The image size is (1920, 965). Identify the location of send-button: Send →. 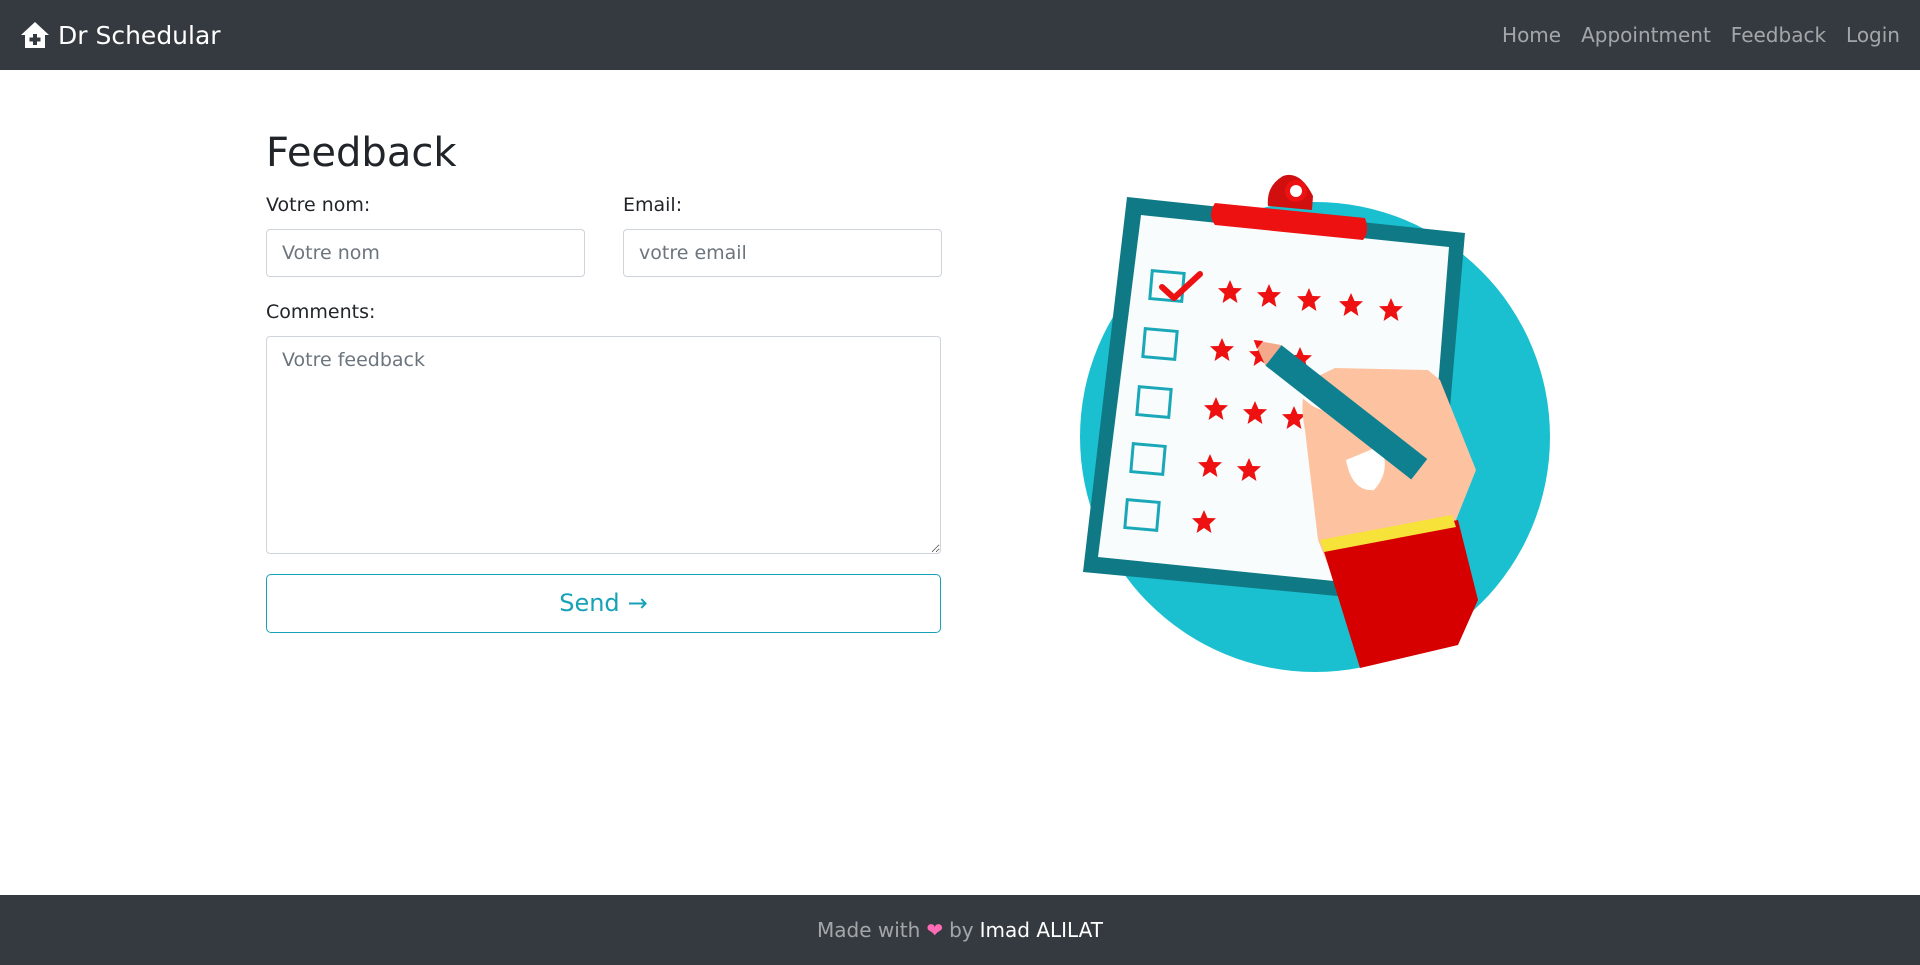
(603, 603).